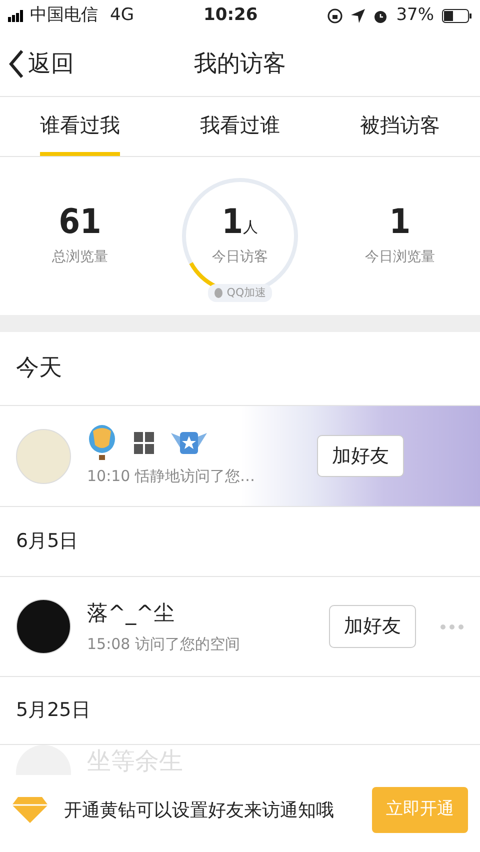  I want to click on visitor-name: 落^_^尘, so click(131, 613).